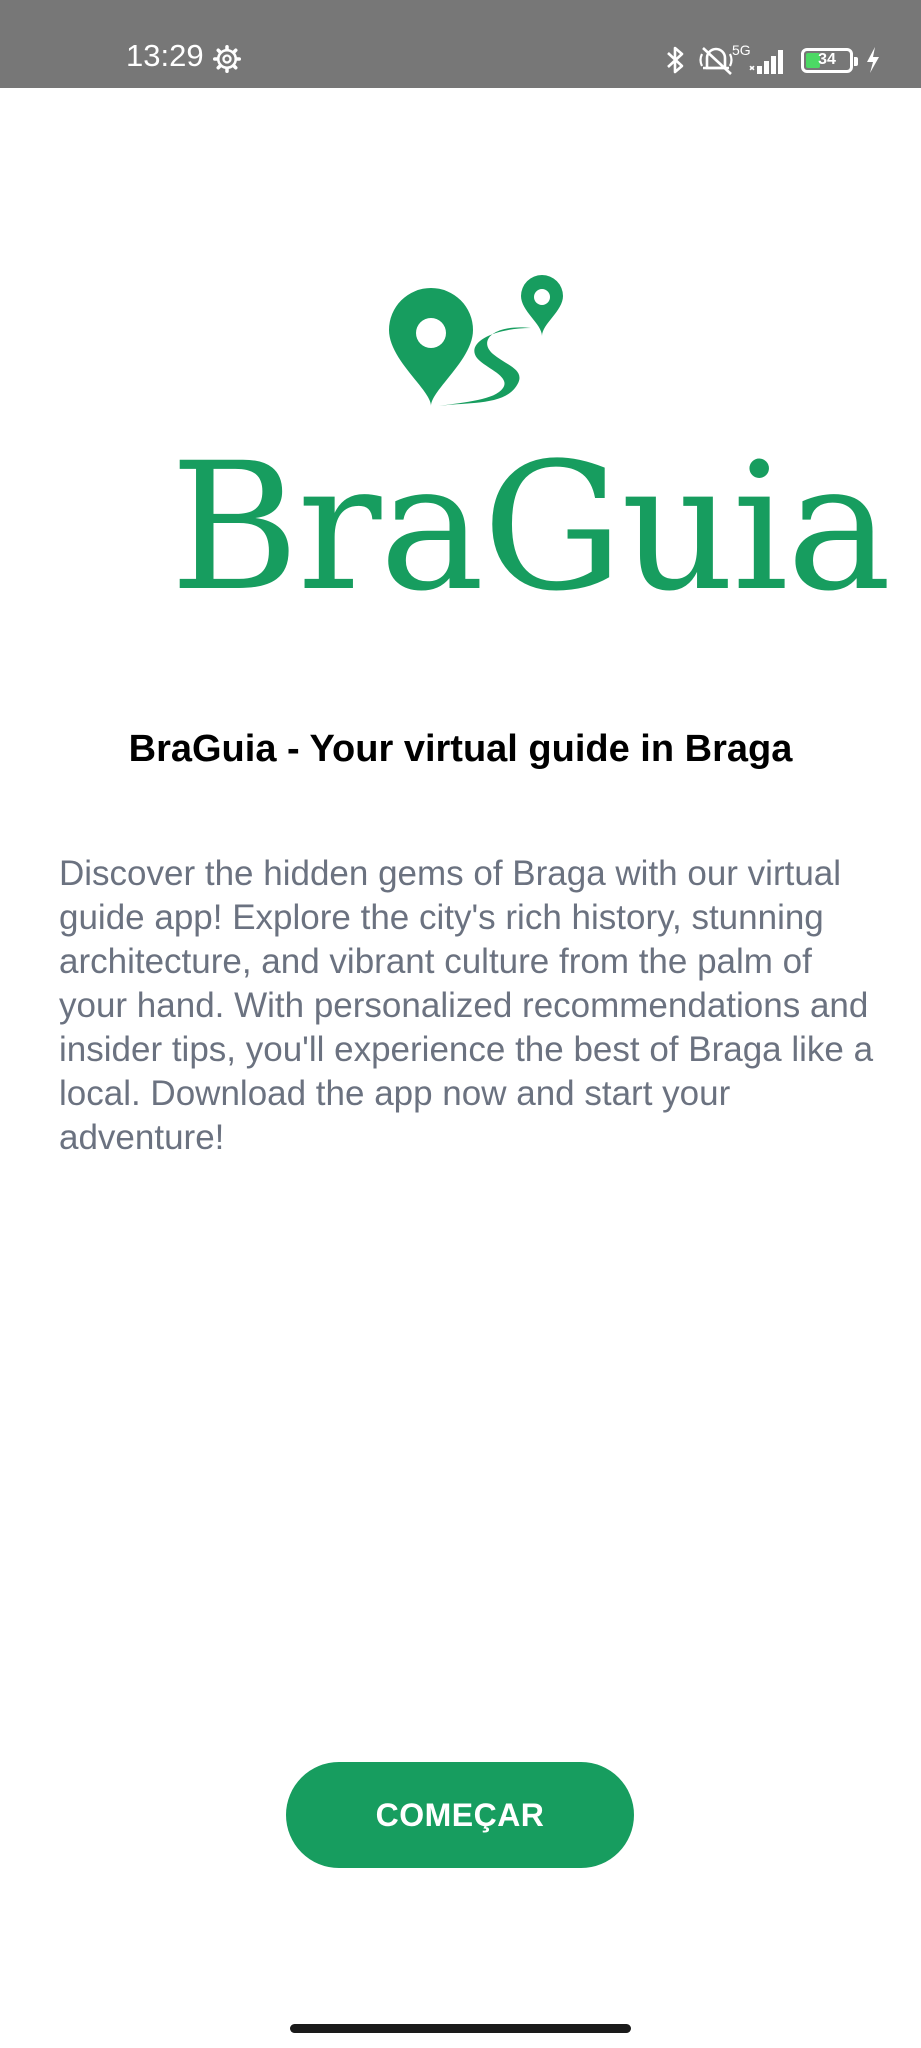 The width and height of the screenshot is (921, 2048). I want to click on signal-icon, so click(766, 62).